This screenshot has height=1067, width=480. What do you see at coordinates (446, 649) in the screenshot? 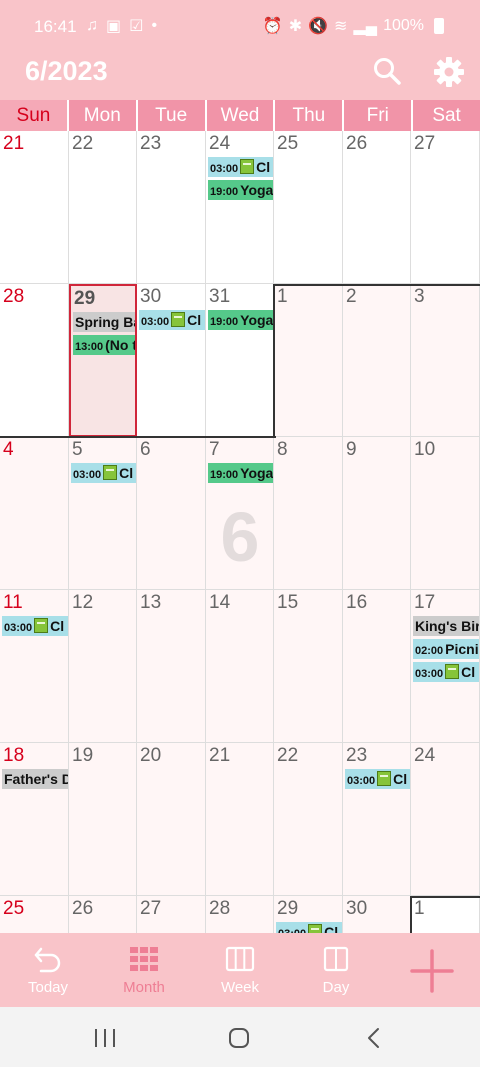
I see `event-chip: 02:00 Picni` at bounding box center [446, 649].